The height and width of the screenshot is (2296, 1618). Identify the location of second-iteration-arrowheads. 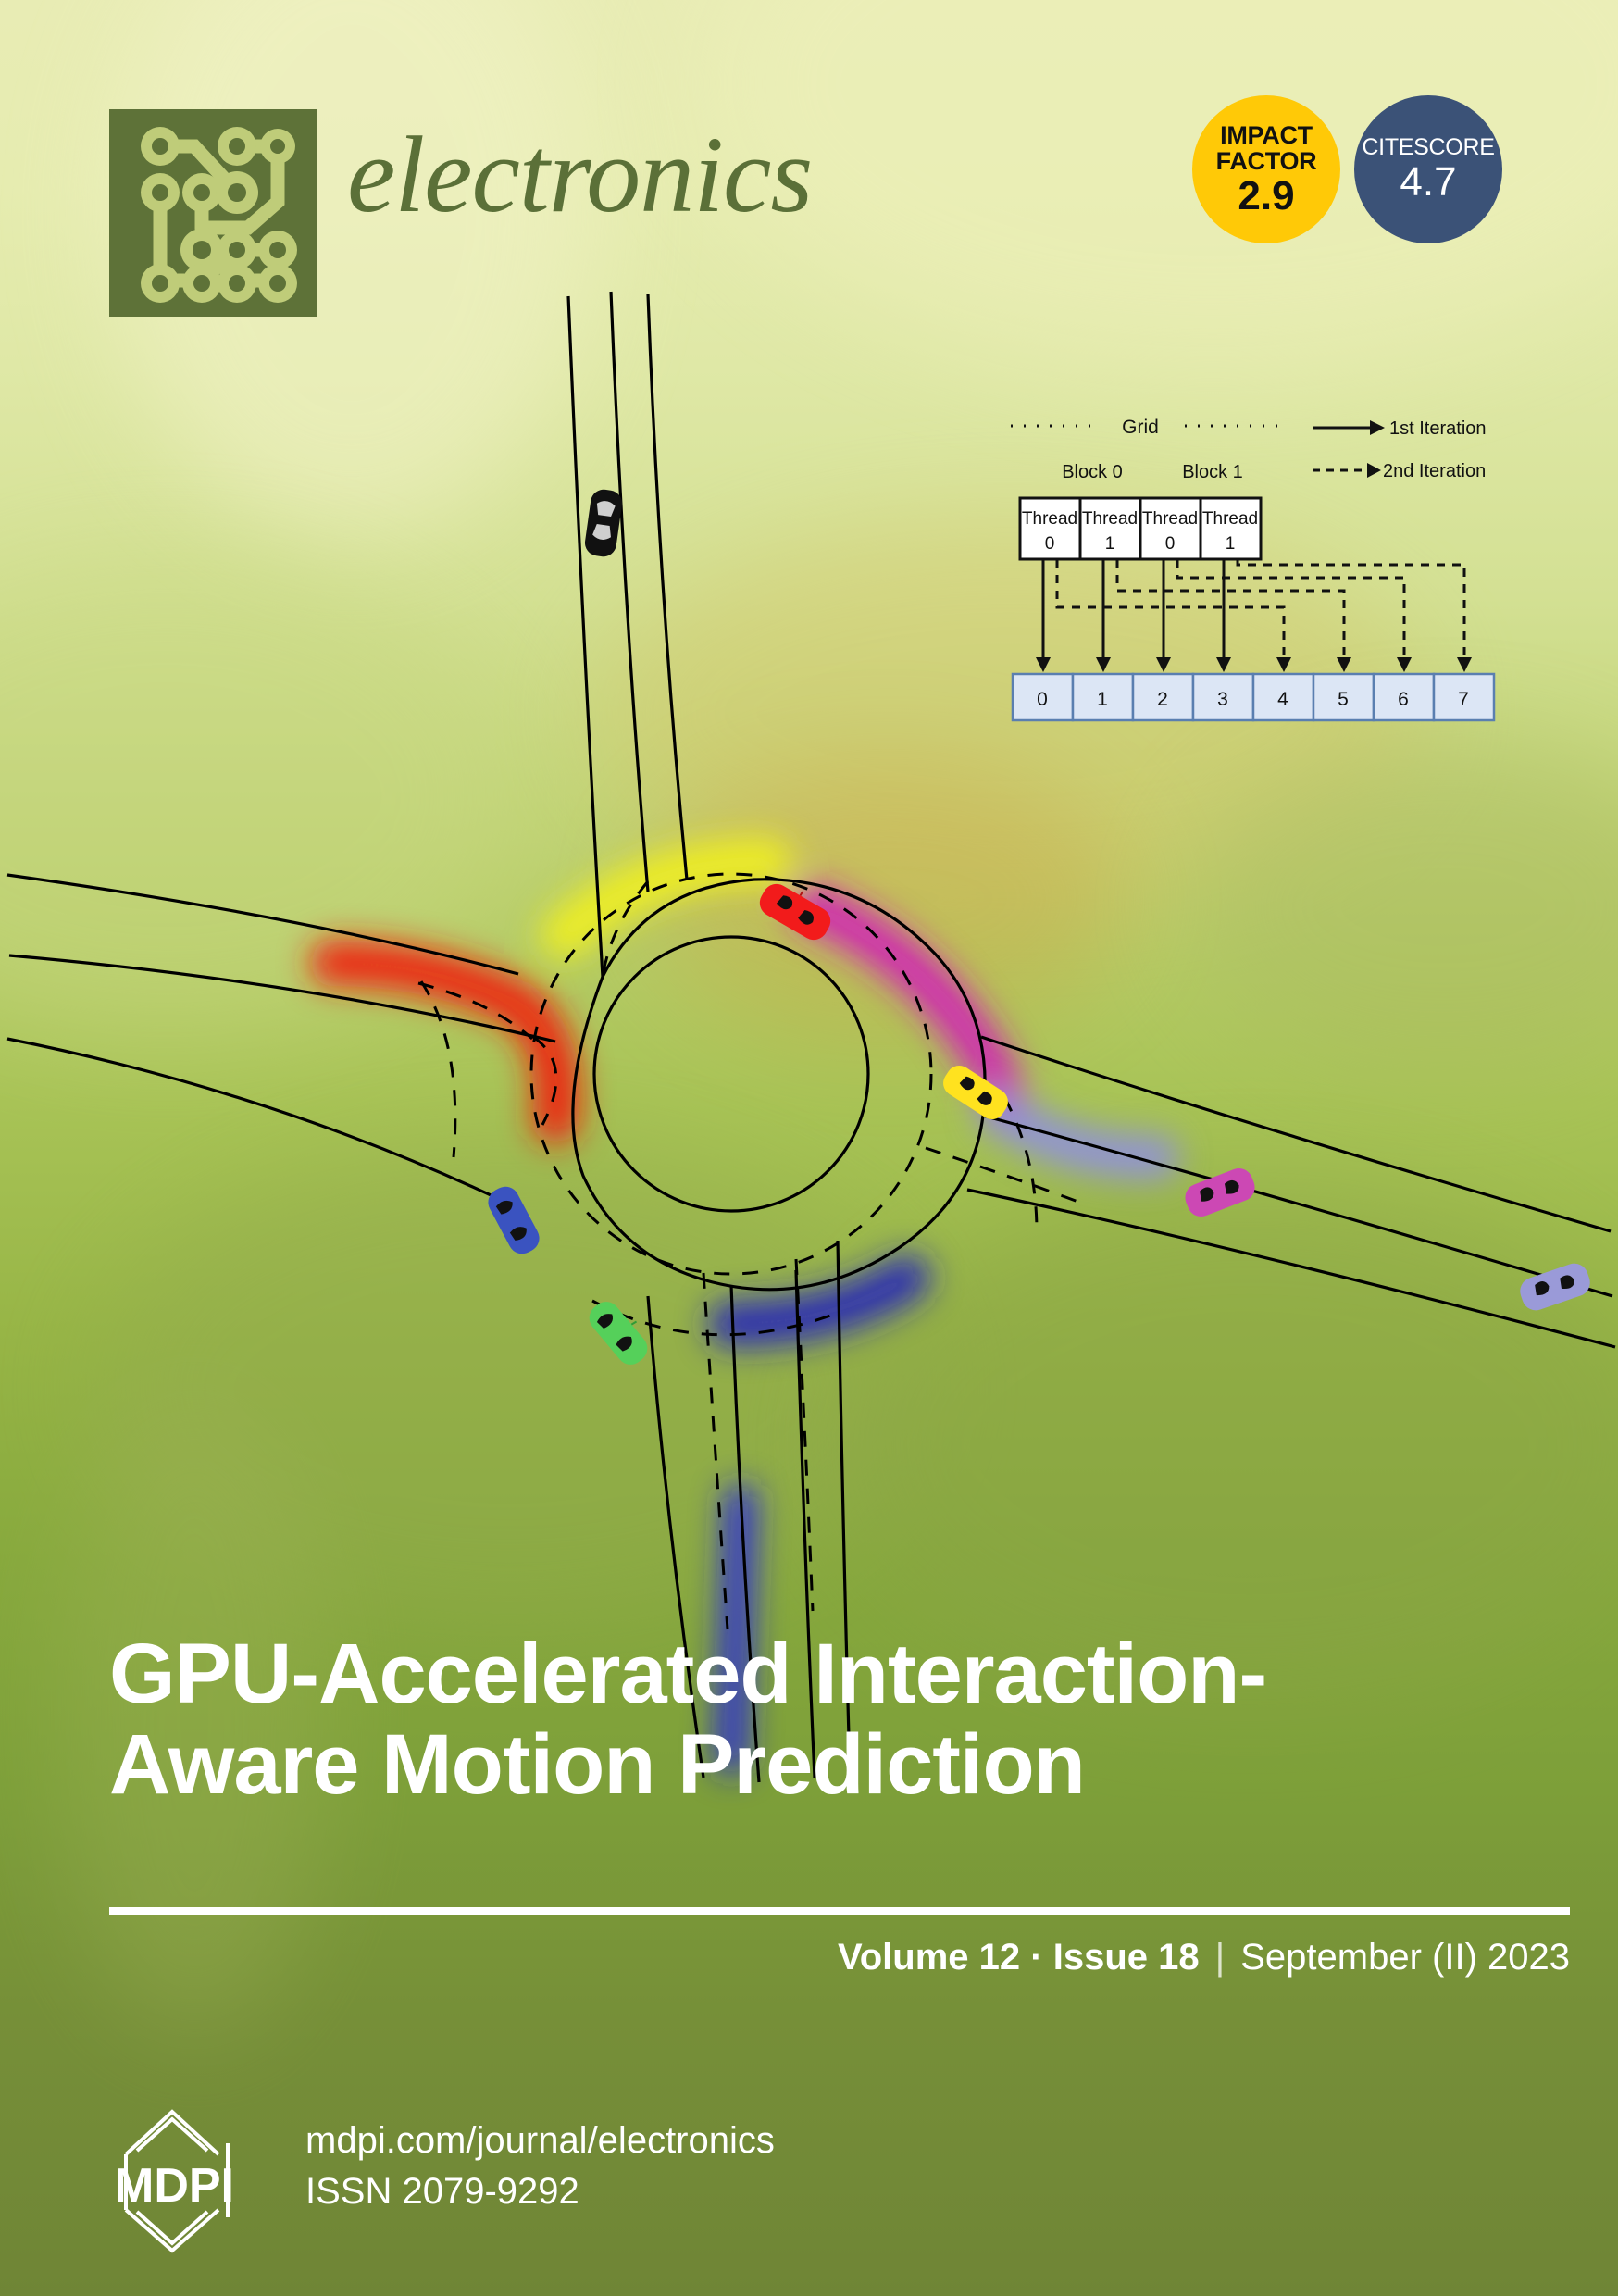
(1374, 664).